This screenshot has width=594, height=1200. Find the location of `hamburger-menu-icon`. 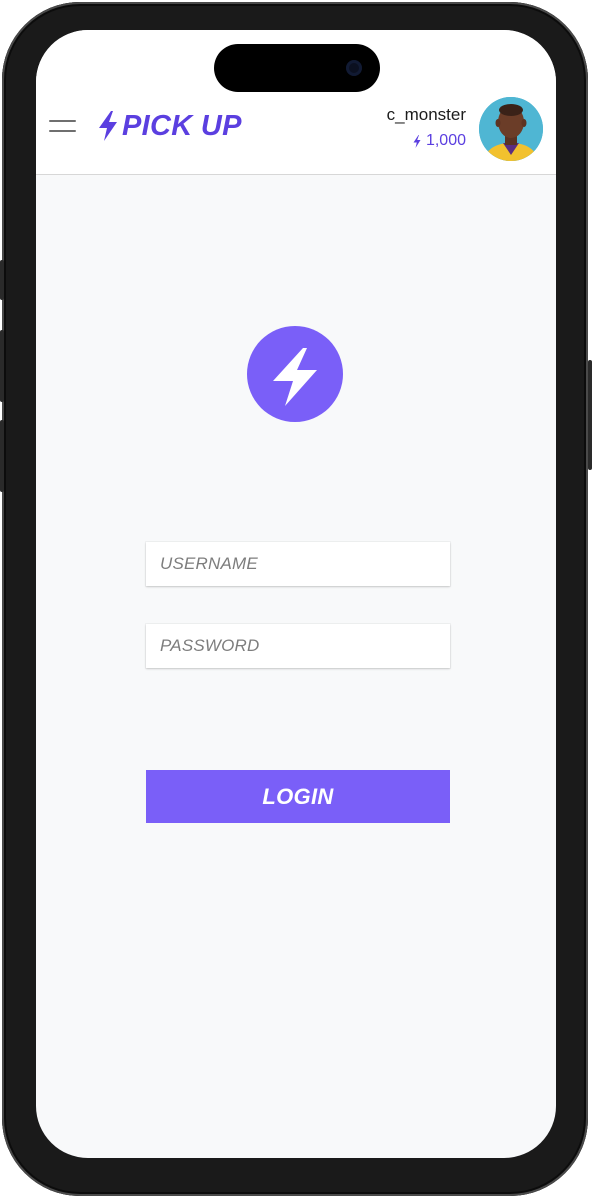

hamburger-menu-icon is located at coordinates (62, 126).